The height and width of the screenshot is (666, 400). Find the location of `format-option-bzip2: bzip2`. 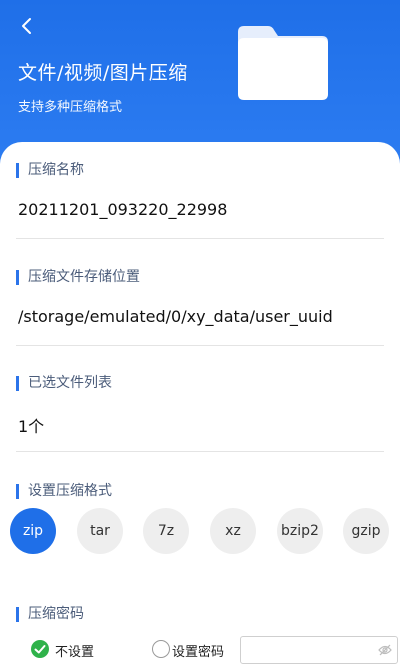

format-option-bzip2: bzip2 is located at coordinates (300, 531).